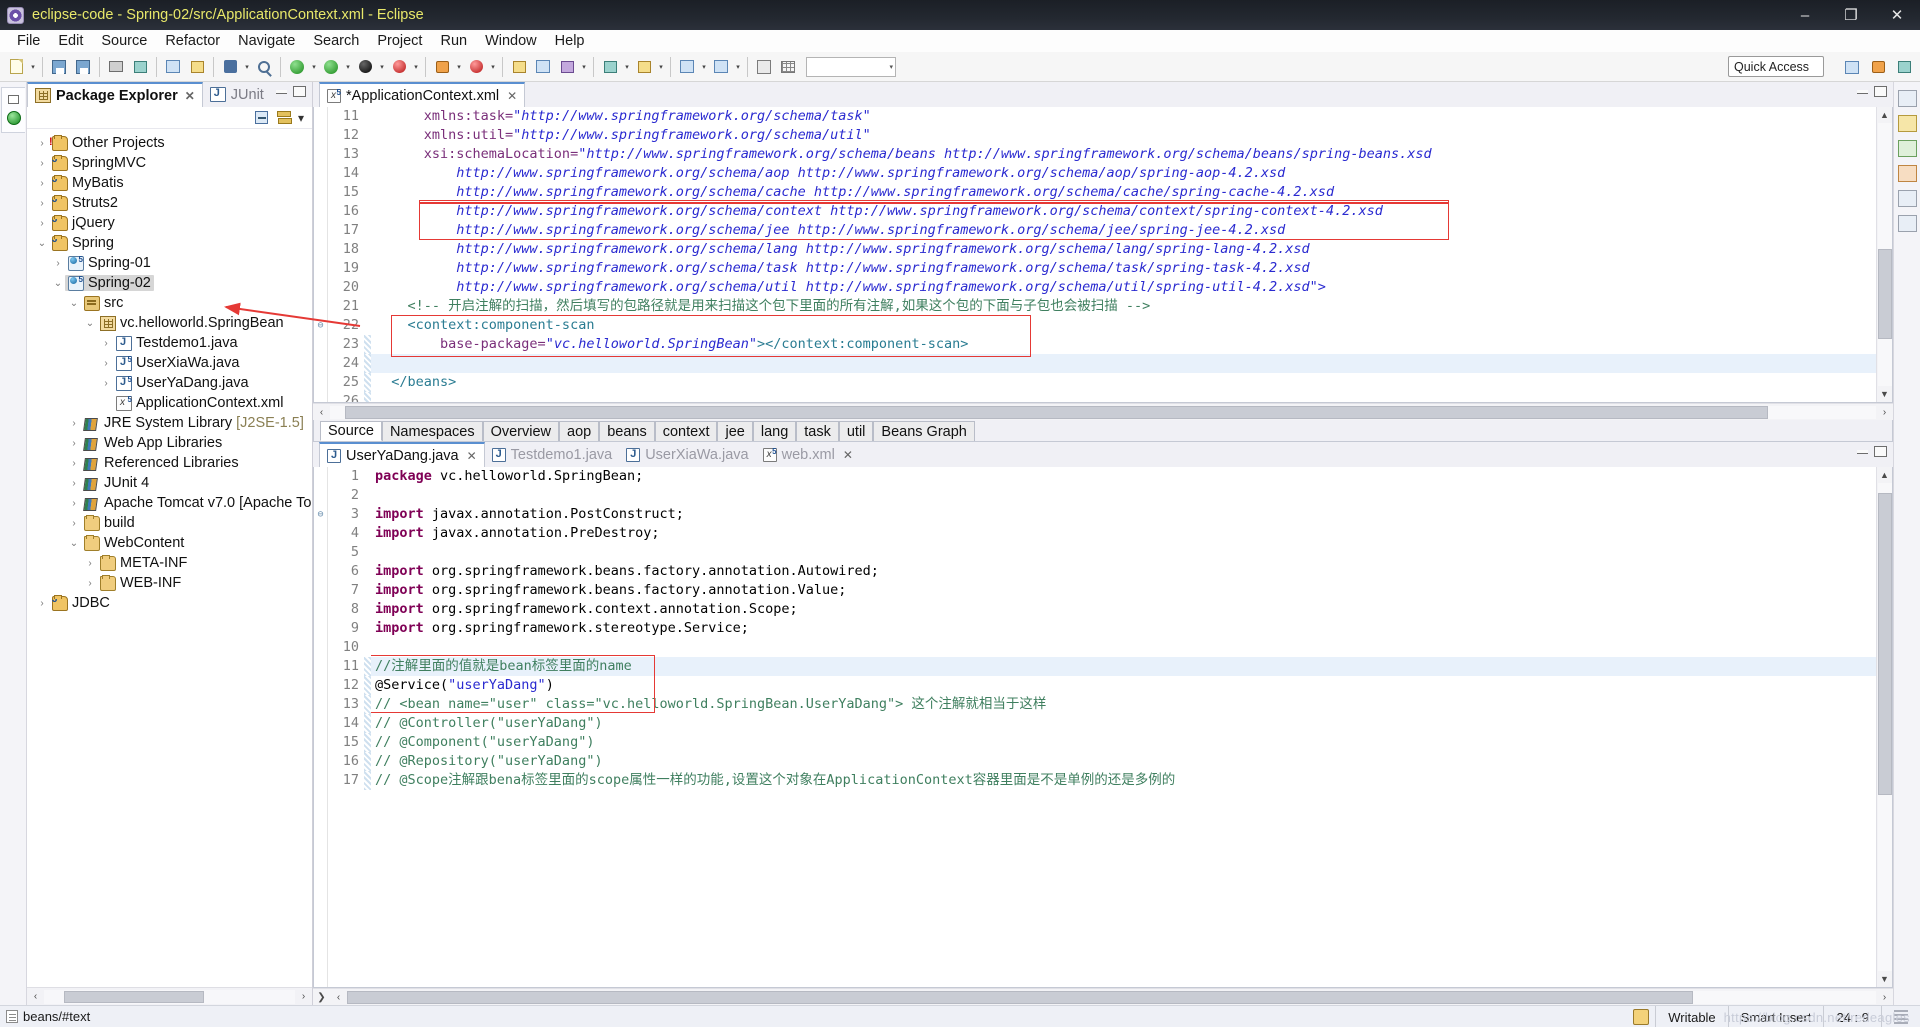 The width and height of the screenshot is (1920, 1027). I want to click on new-server-dropdown-icon: ▾, so click(459, 67).